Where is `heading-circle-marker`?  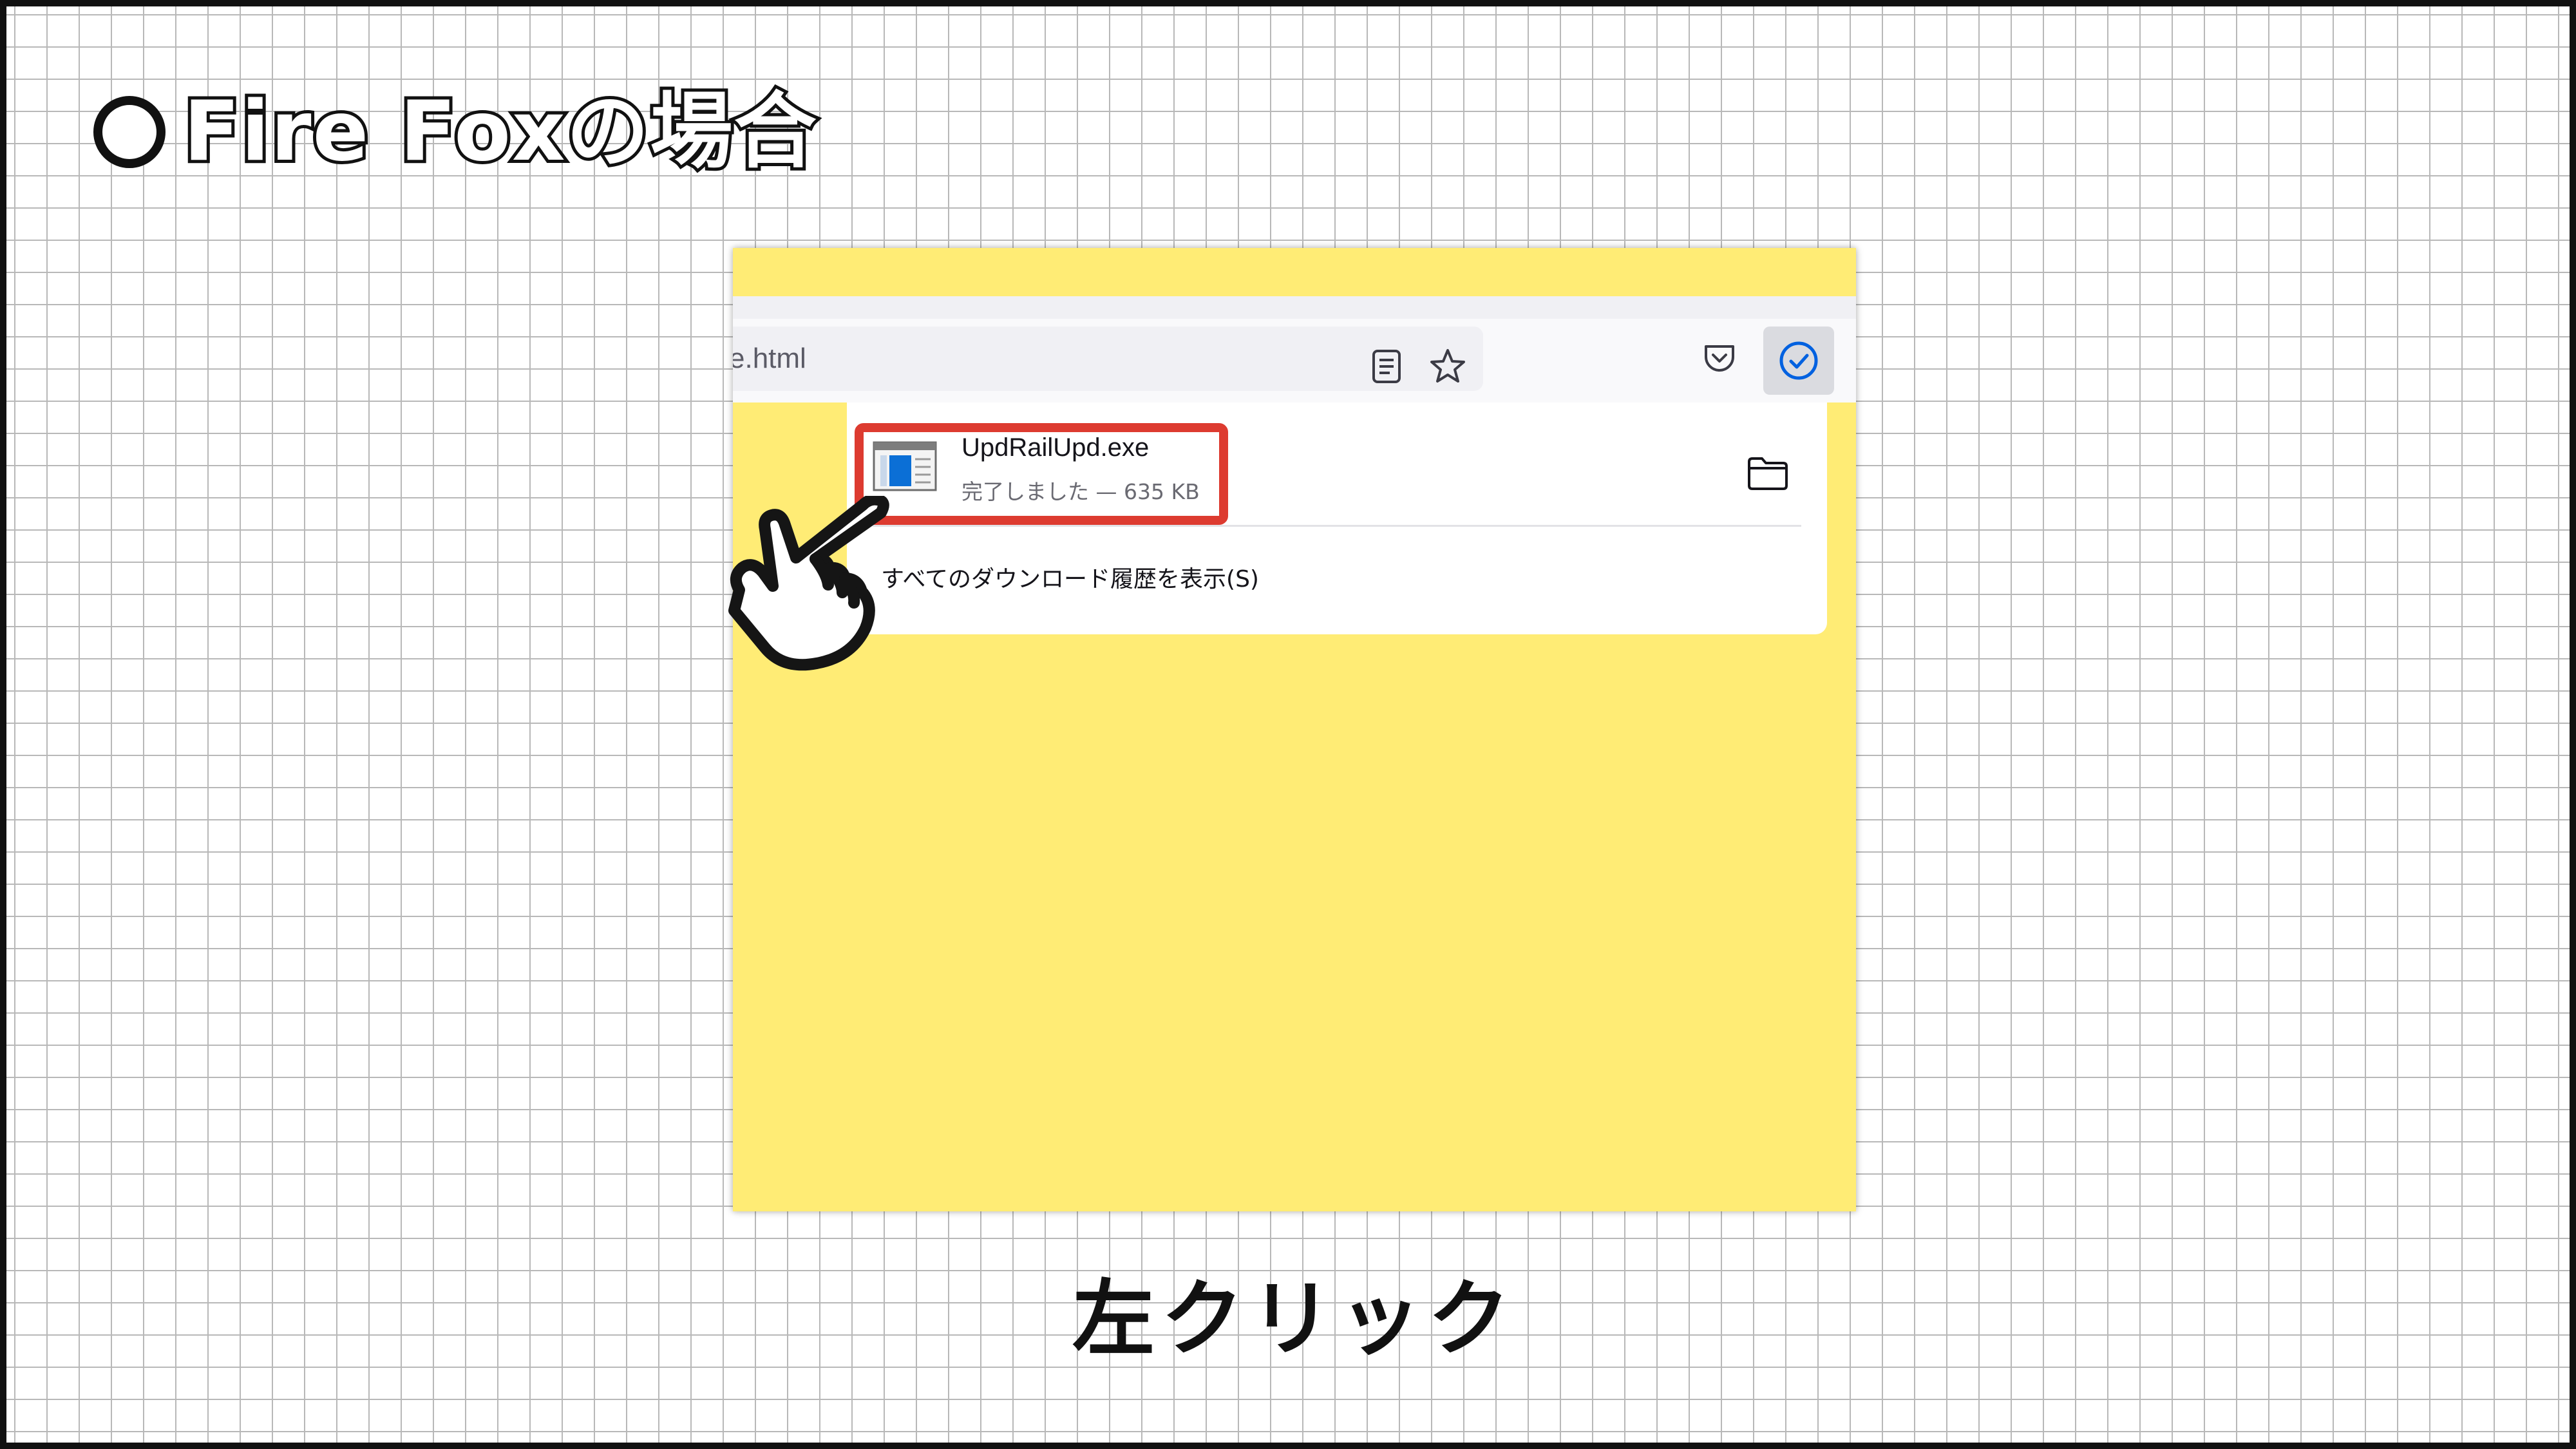 heading-circle-marker is located at coordinates (129, 132).